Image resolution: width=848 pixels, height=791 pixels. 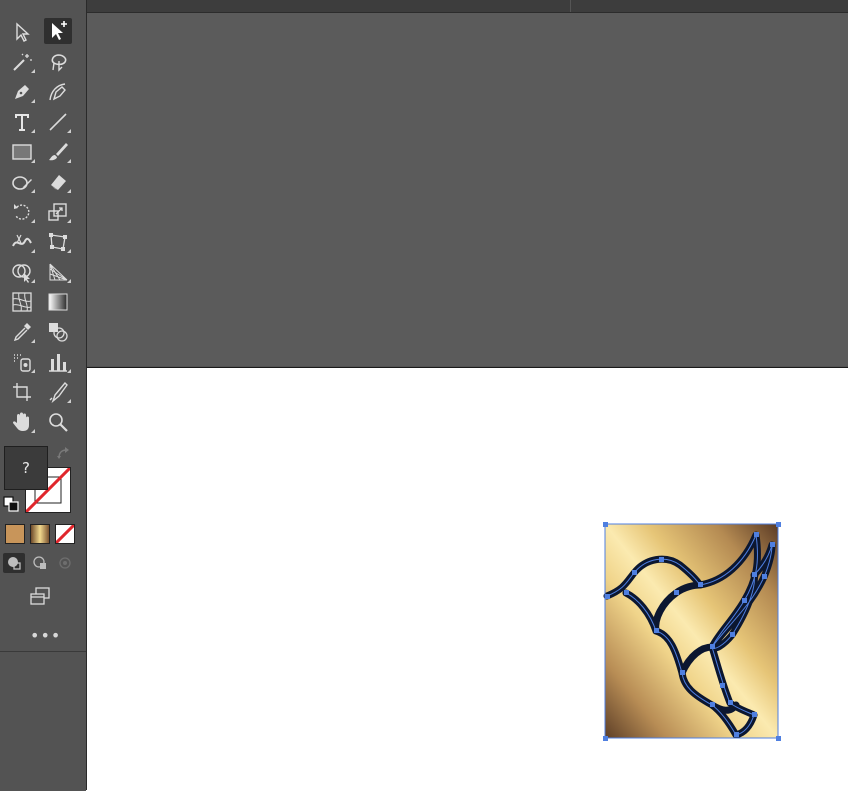 I want to click on shaper-tool, so click(x=22, y=182).